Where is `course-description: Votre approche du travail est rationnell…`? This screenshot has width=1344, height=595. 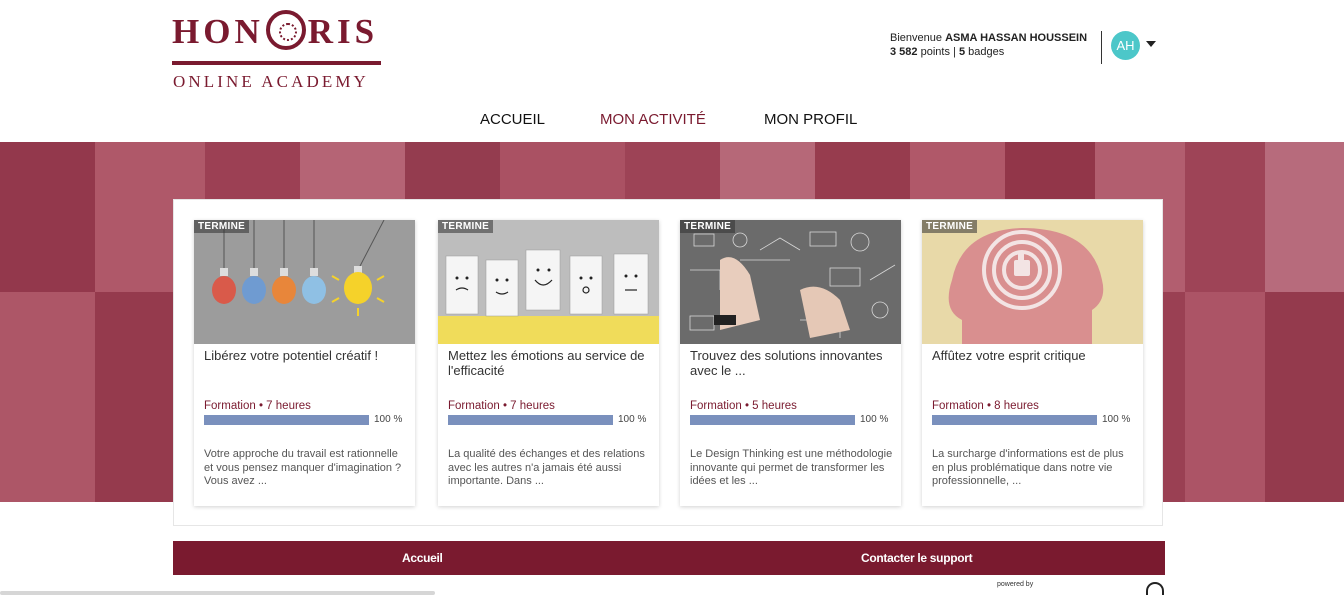
course-description: Votre approche du travail est rationnell… is located at coordinates (303, 467).